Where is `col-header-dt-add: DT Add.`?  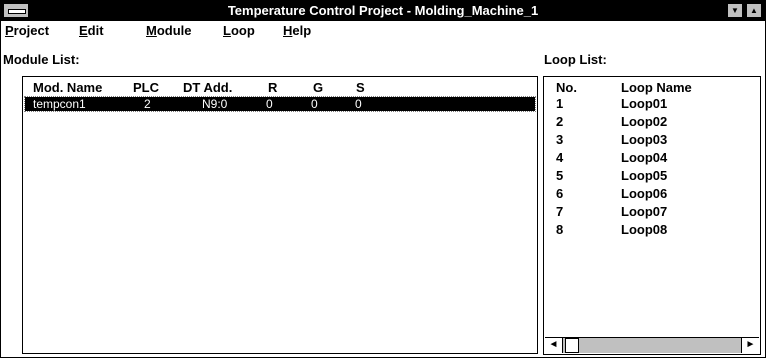 col-header-dt-add: DT Add. is located at coordinates (208, 87).